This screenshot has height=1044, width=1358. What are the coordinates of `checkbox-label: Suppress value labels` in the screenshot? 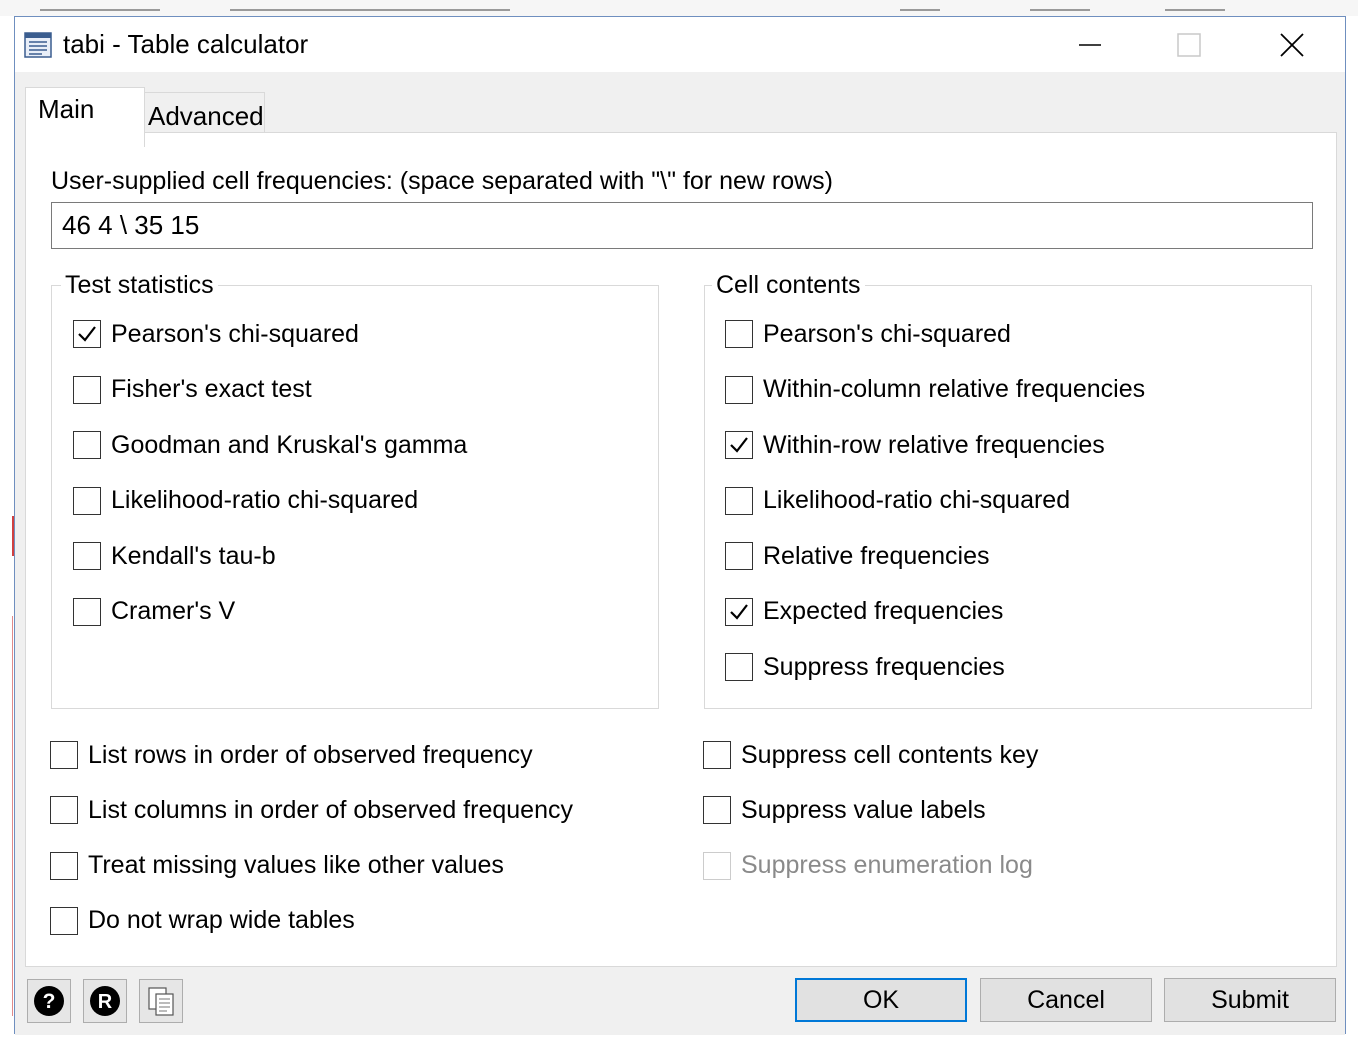 It's located at (863, 809).